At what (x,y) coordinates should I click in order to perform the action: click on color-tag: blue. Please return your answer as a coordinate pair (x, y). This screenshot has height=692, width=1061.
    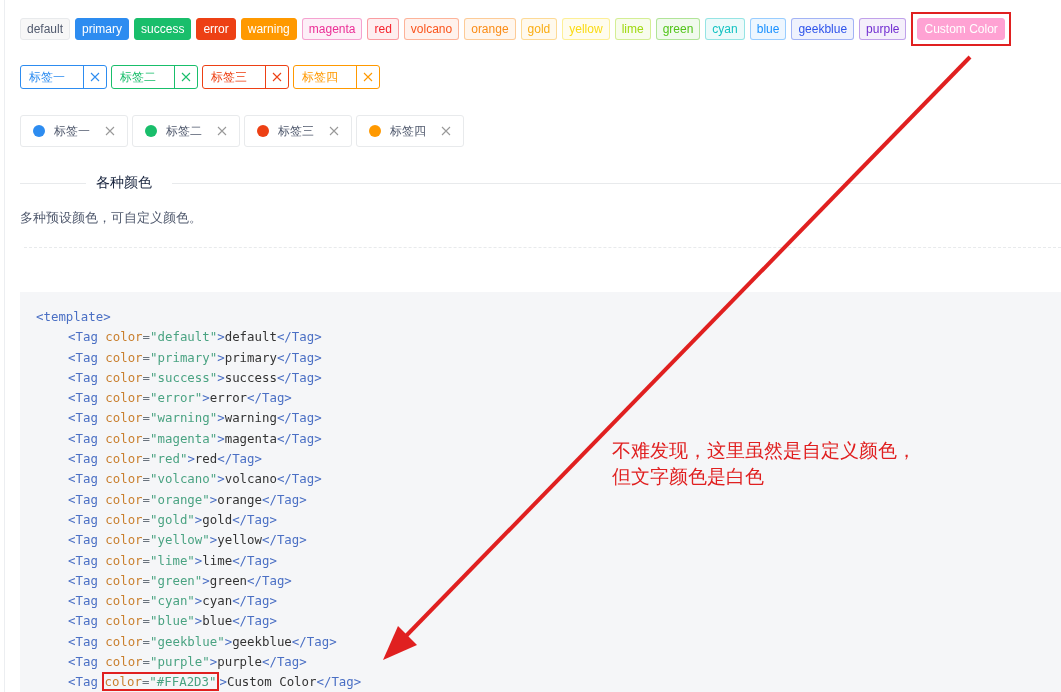
    Looking at the image, I should click on (768, 29).